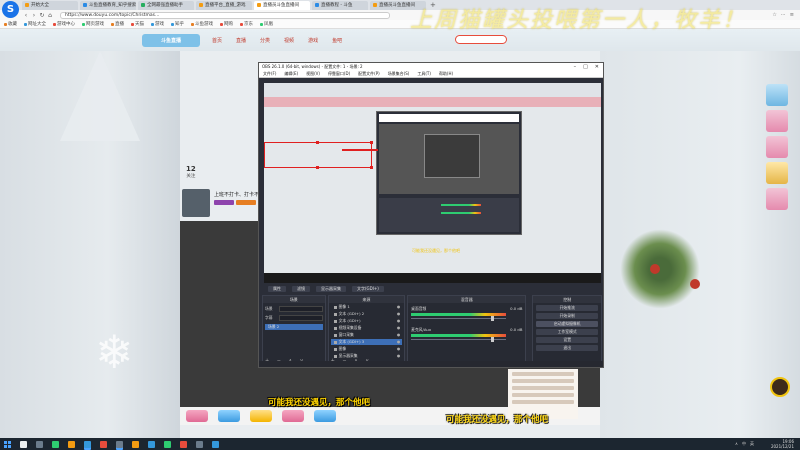  I want to click on source-item: 图像 ●, so click(367, 349).